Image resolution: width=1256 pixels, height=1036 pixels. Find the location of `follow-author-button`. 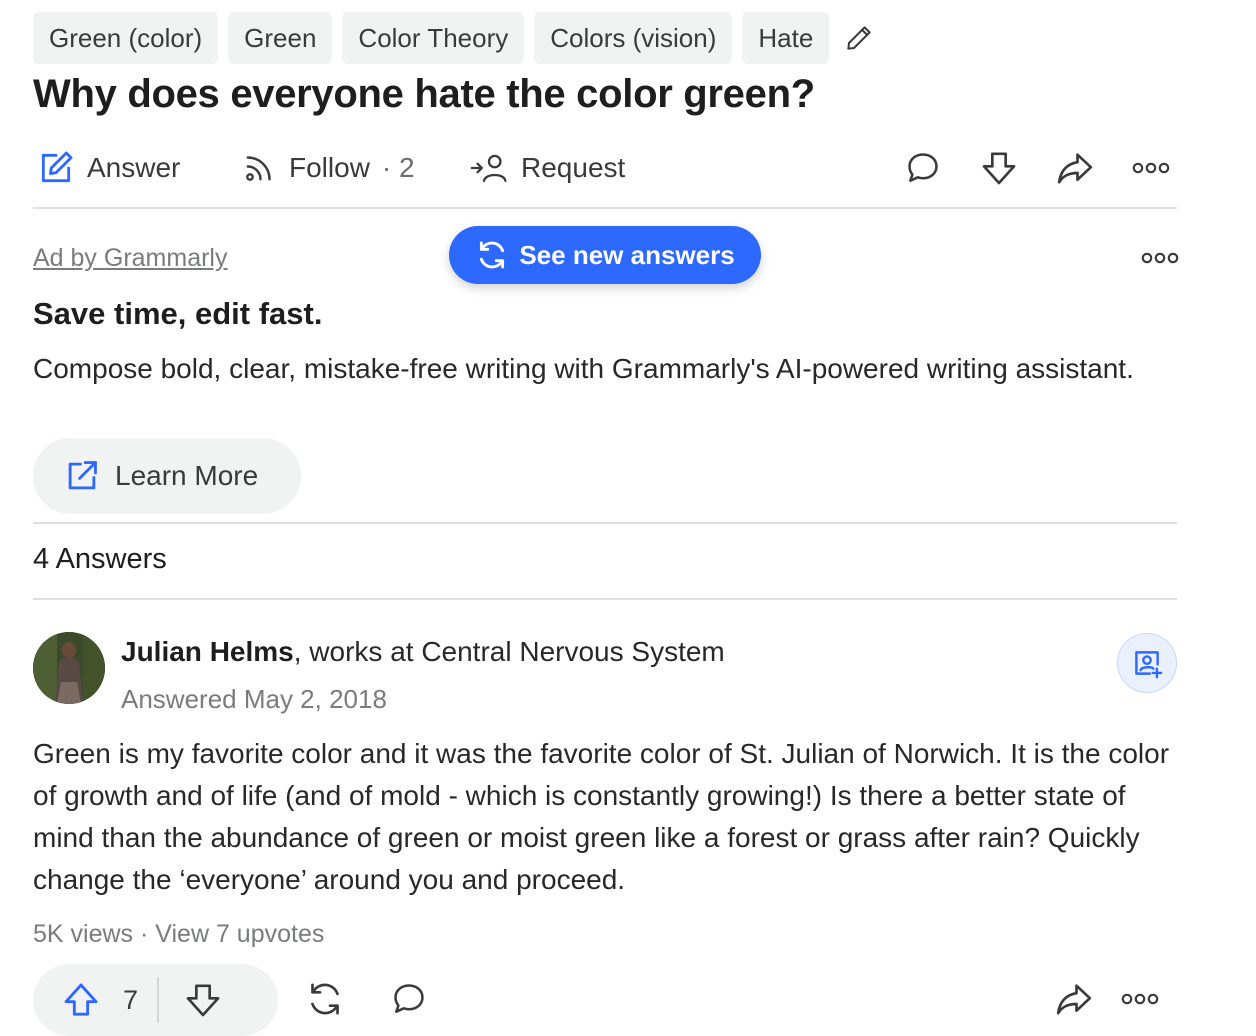

follow-author-button is located at coordinates (1147, 663).